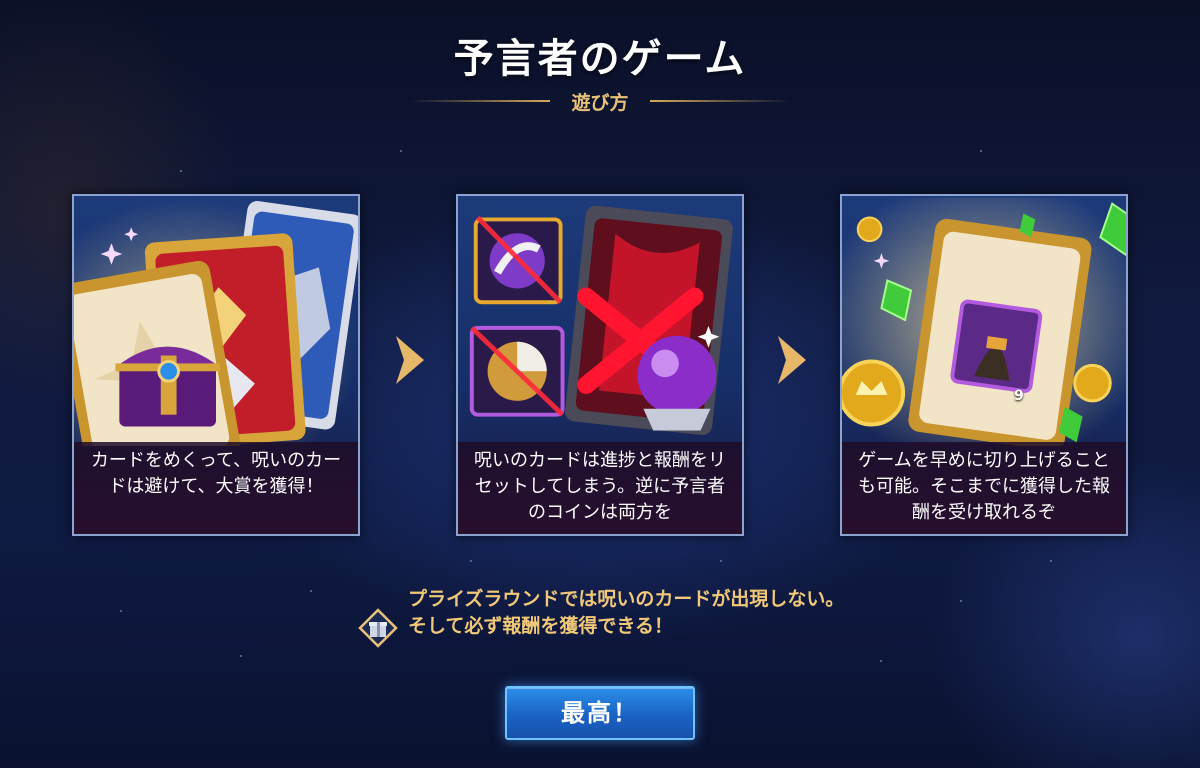  I want to click on step-panel-2: 呪いのカードは進捗と報酬をリセットしてしまう。逆に予言者のコインは両方を, so click(600, 365).